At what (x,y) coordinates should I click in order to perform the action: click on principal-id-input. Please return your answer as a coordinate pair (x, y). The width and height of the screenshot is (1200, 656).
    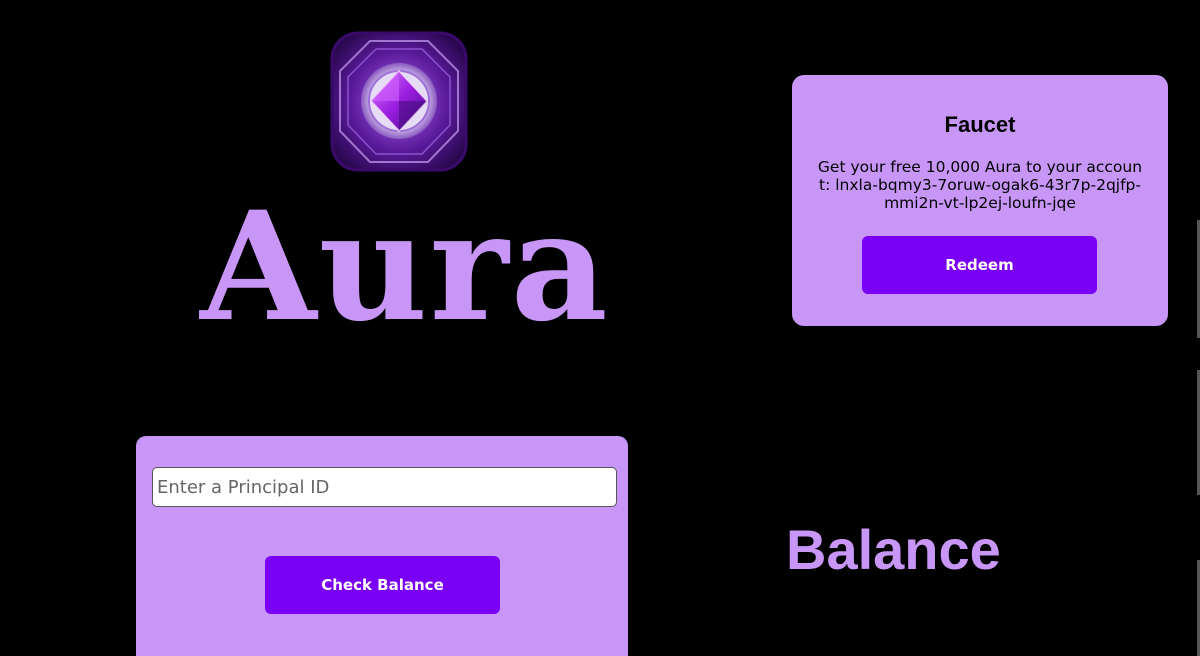
    Looking at the image, I should click on (384, 487).